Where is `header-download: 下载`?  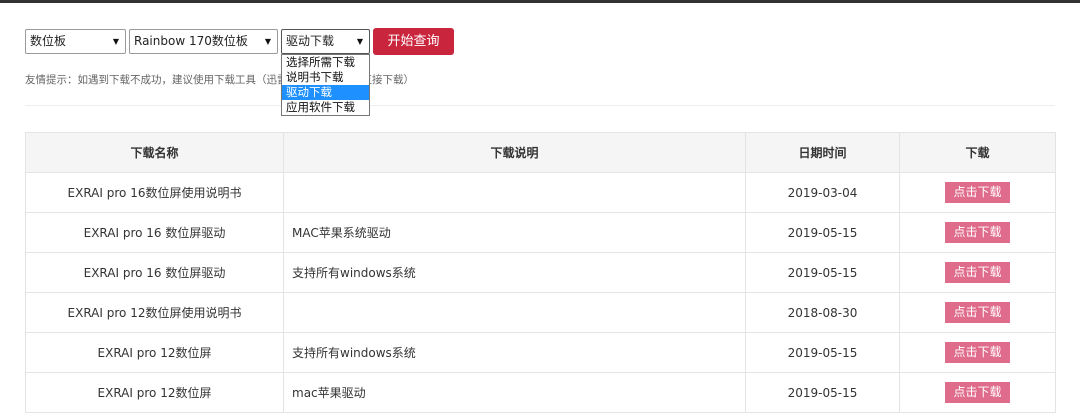 header-download: 下载 is located at coordinates (977, 152).